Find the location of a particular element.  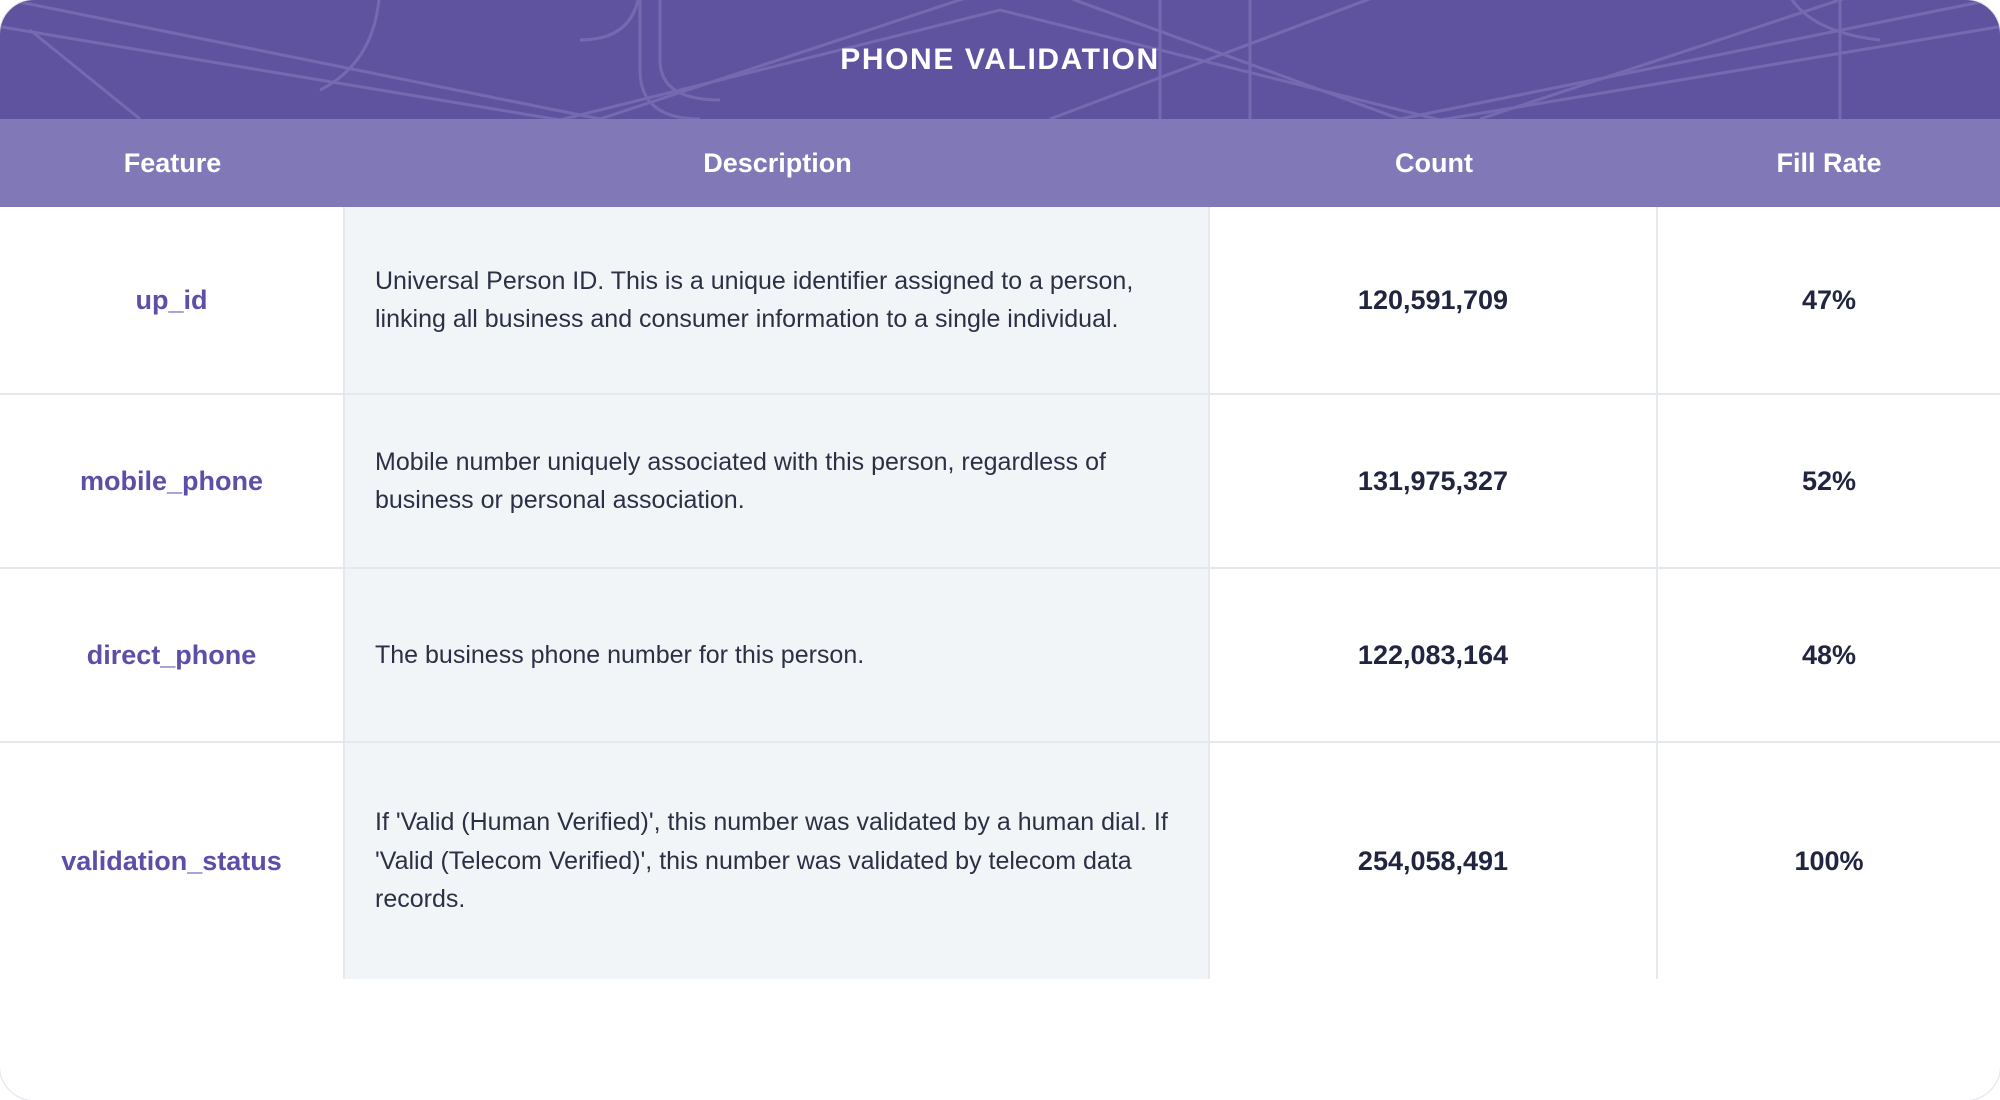

page-title: PHONE VALIDATION is located at coordinates (1000, 59).